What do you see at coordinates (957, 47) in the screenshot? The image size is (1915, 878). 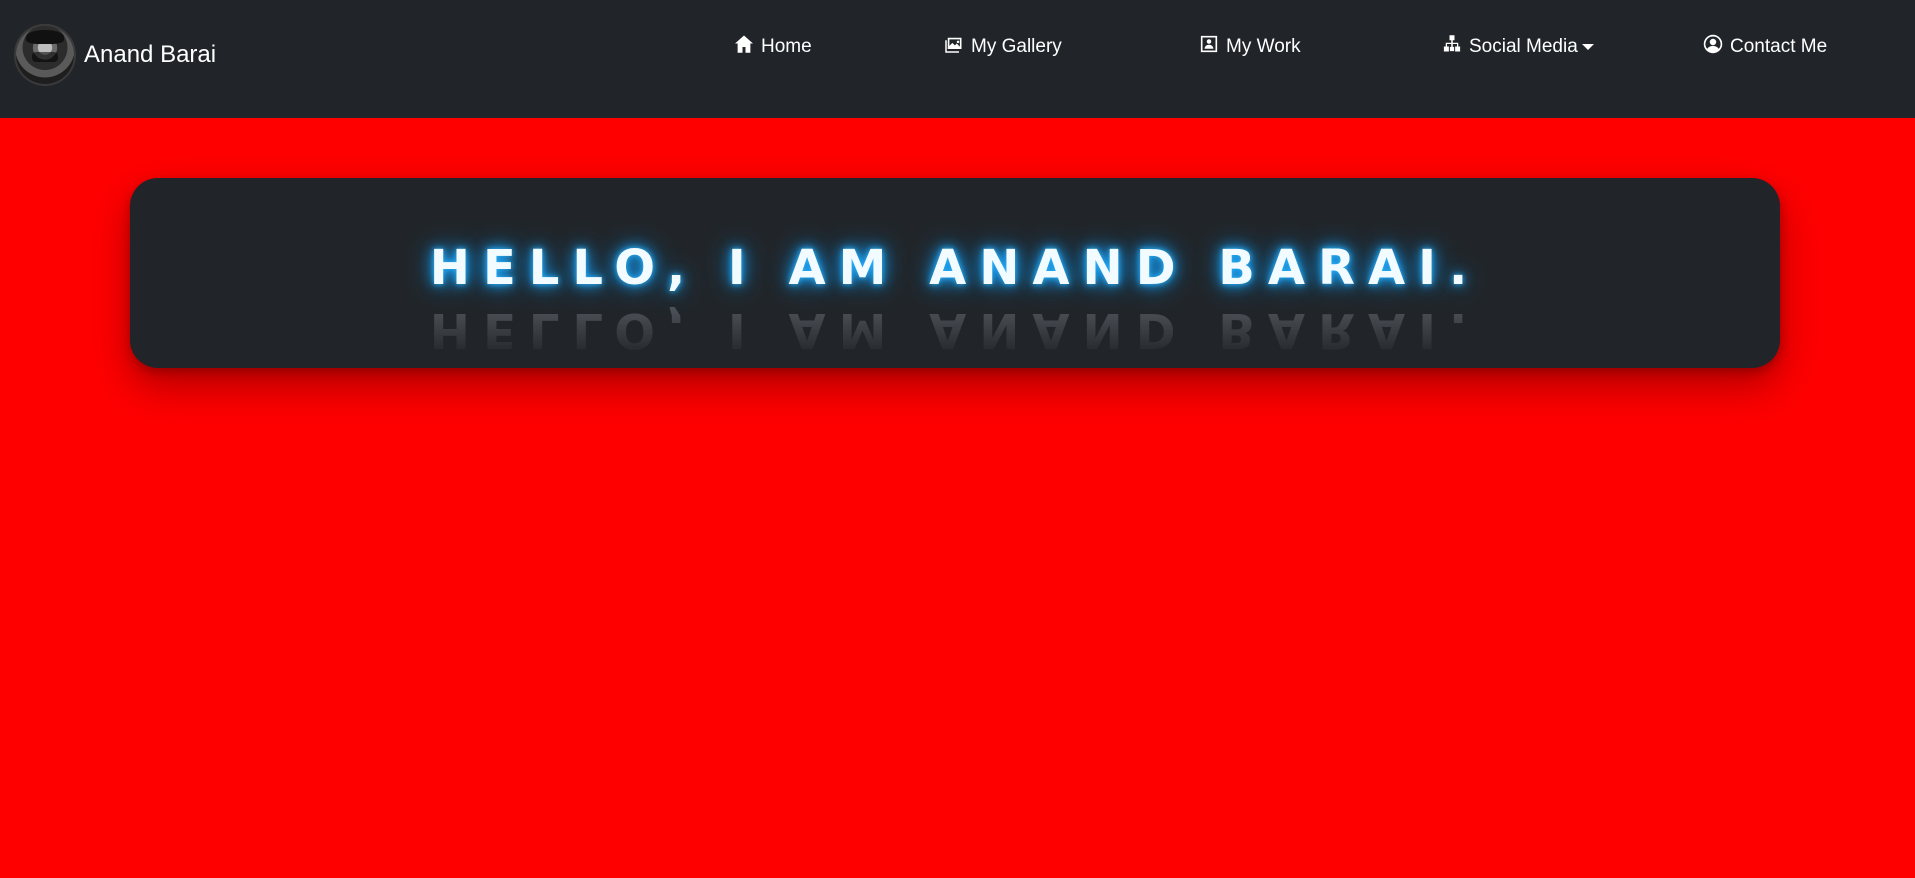 I see `gallery-icon` at bounding box center [957, 47].